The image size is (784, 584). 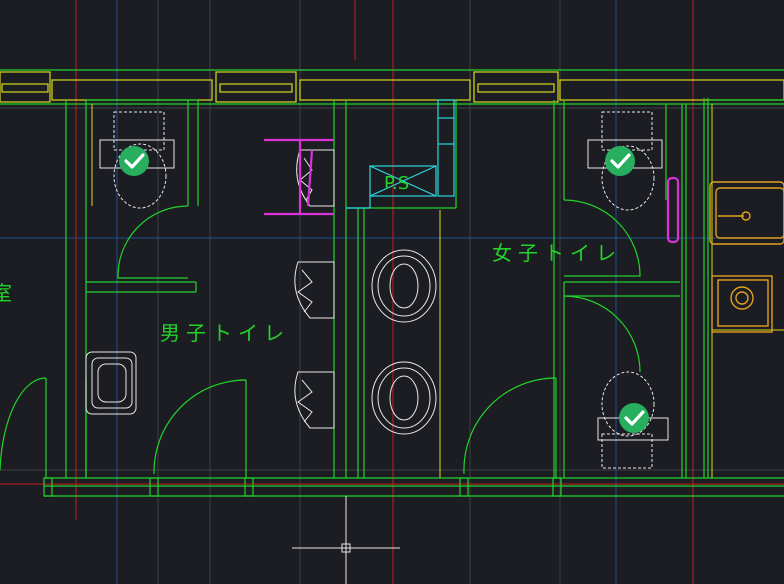 I want to click on check-badge-womens-toilet-bottom, so click(x=634, y=418).